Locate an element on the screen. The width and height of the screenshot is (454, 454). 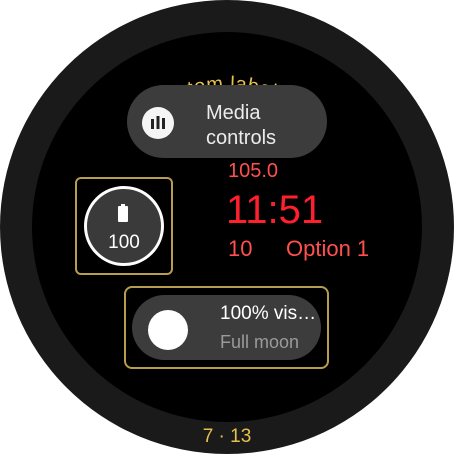
moon-phase-icon is located at coordinates (168, 330).